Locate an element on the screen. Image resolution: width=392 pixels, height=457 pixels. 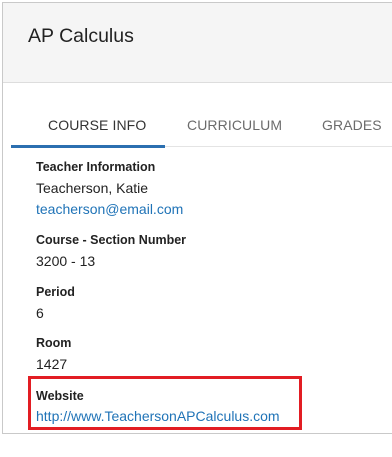
website-highlight-box is located at coordinates (165, 403).